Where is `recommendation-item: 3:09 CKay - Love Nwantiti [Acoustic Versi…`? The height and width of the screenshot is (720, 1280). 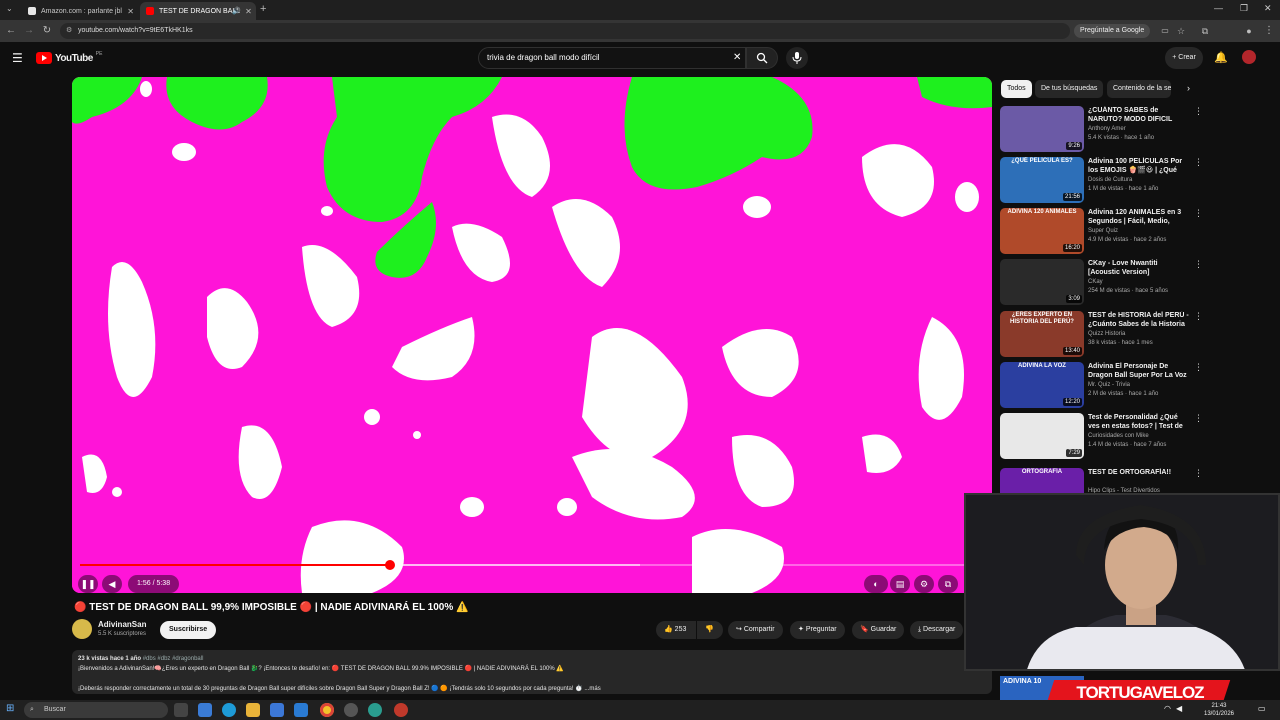 recommendation-item: 3:09 CKay - Love Nwantiti [Acoustic Versi… is located at coordinates (1101, 283).